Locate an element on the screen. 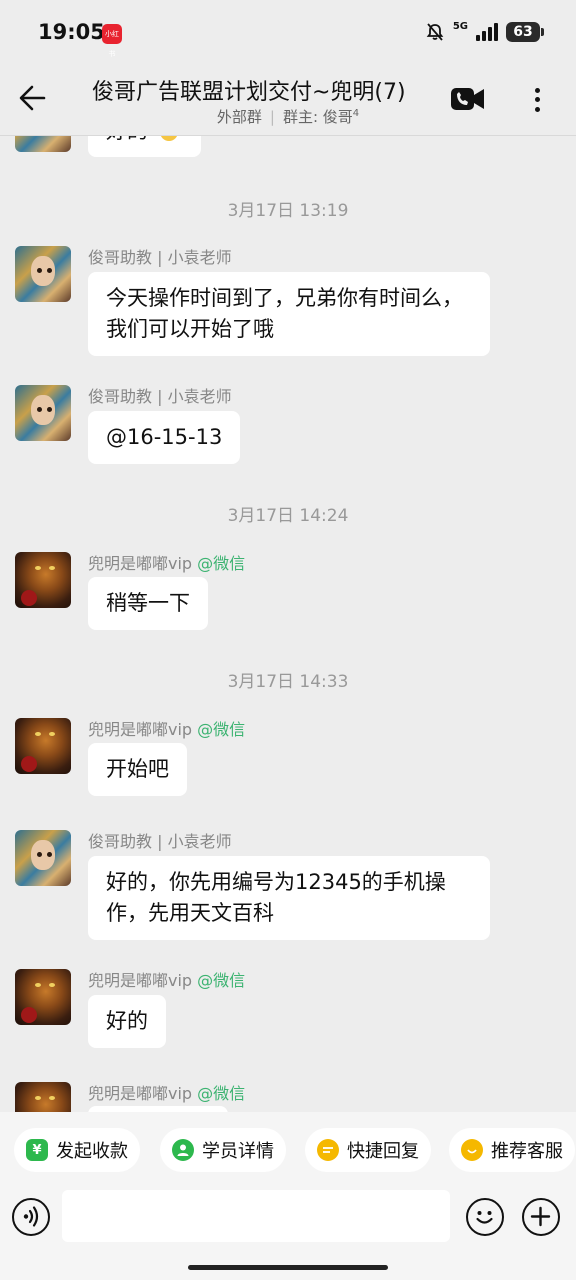 The width and height of the screenshot is (576, 1280). voice-icon is located at coordinates (31, 1216).